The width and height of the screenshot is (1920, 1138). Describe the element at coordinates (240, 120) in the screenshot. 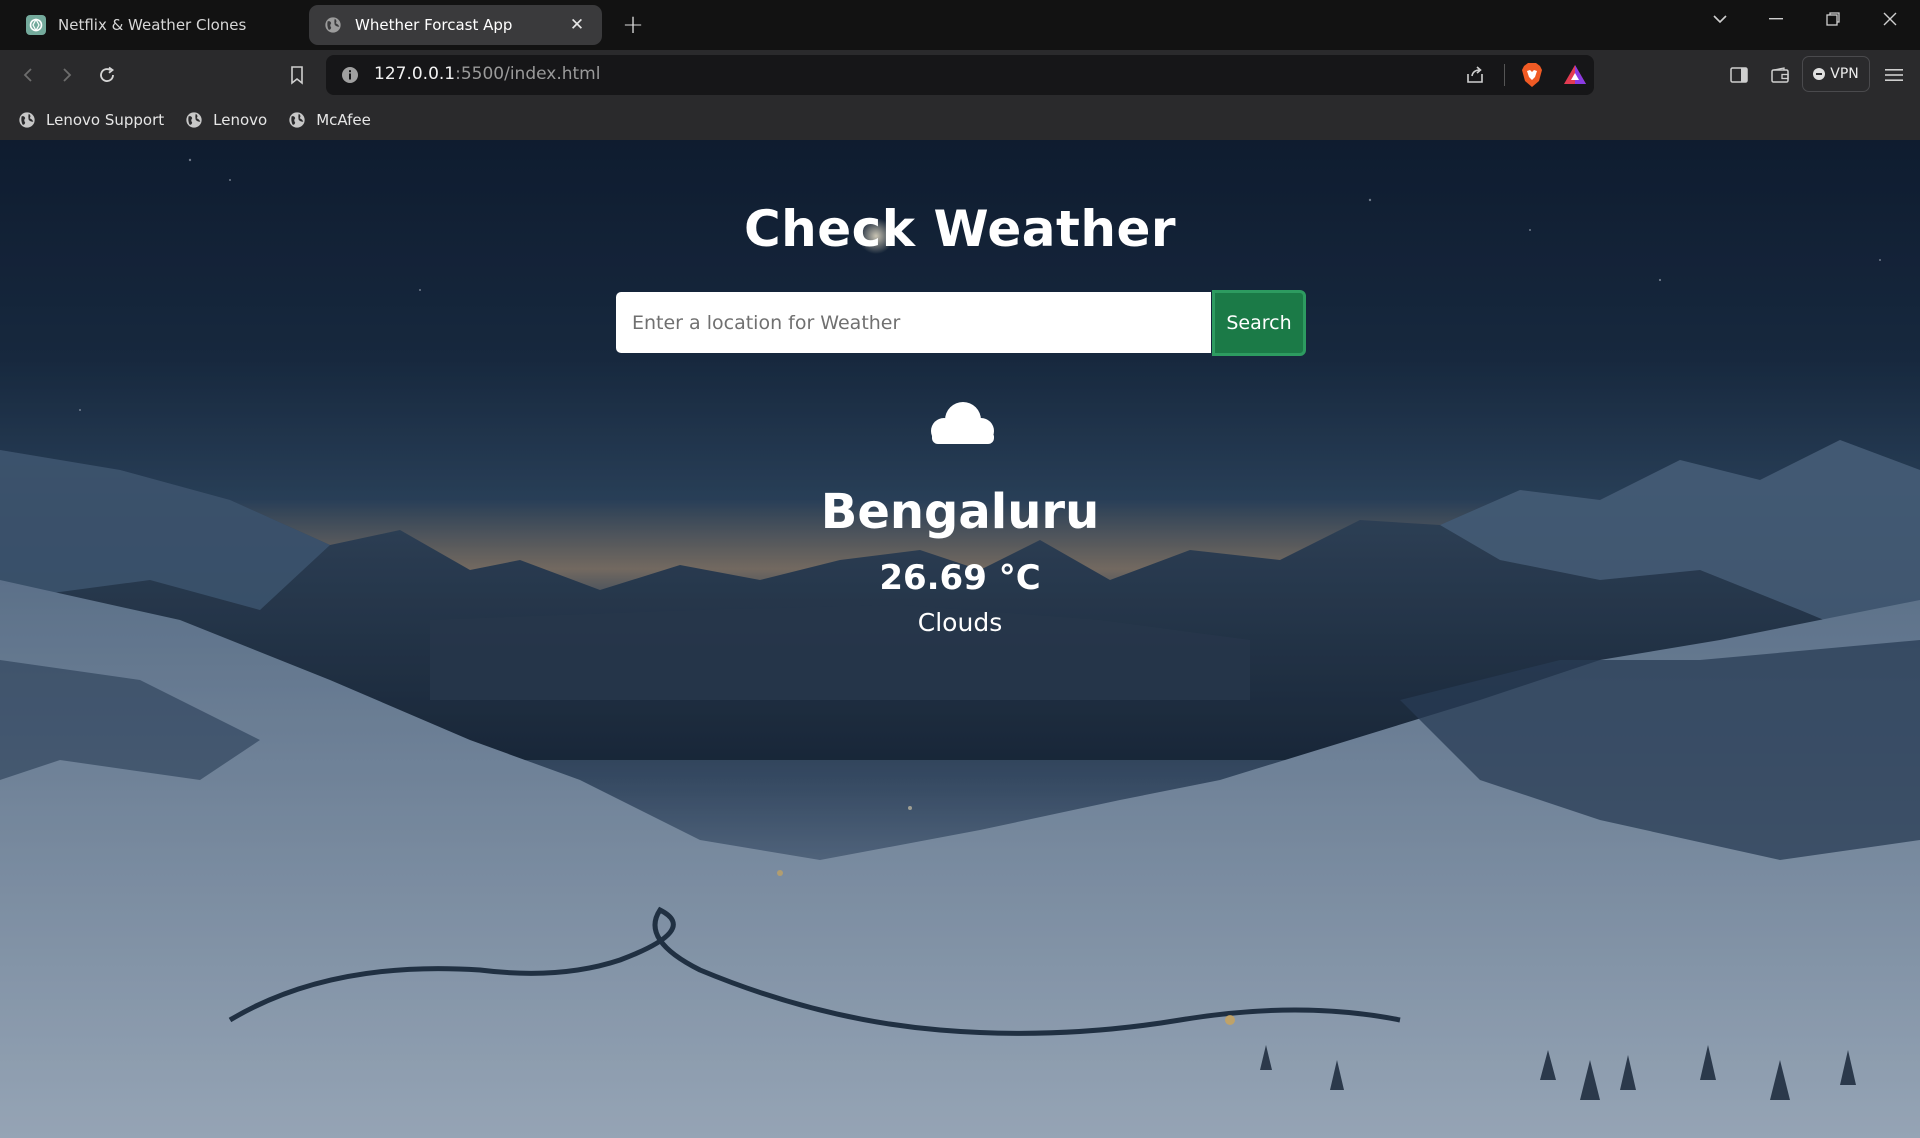

I see `bookmark-label: Lenovo` at that location.